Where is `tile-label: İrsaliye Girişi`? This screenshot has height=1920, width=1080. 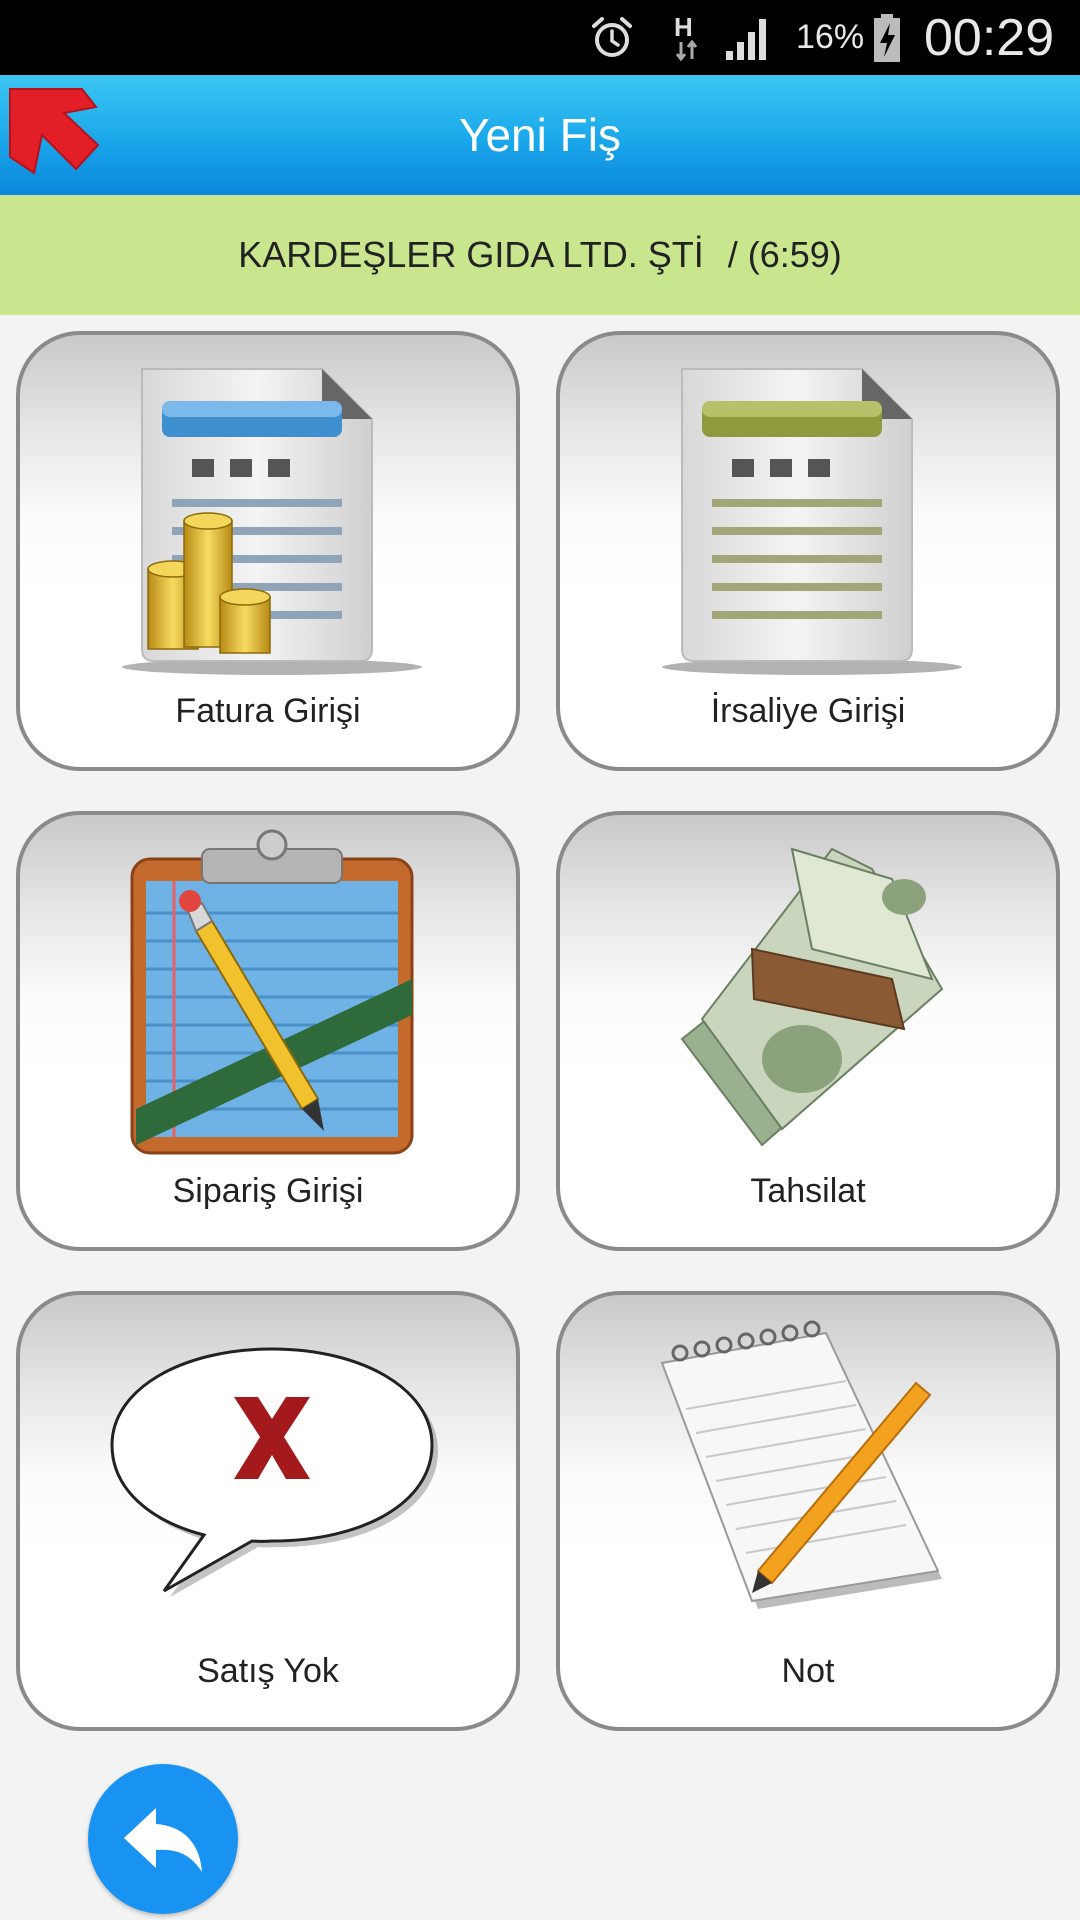 tile-label: İrsaliye Girişi is located at coordinates (808, 711).